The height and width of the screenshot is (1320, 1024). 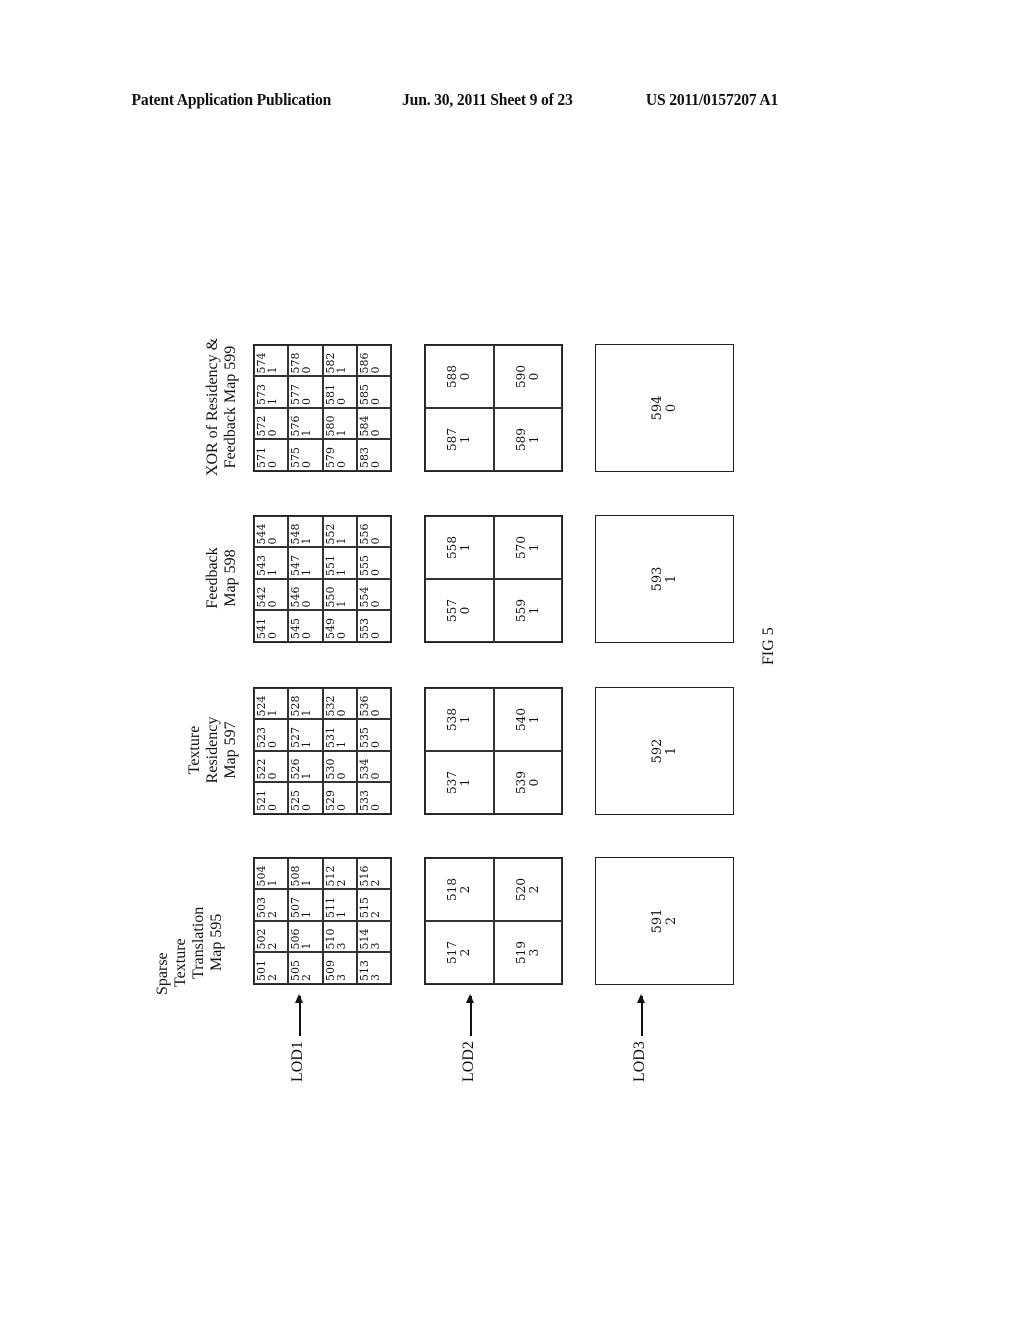 What do you see at coordinates (373, 798) in the screenshot?
I see `grid-cell: 533 0` at bounding box center [373, 798].